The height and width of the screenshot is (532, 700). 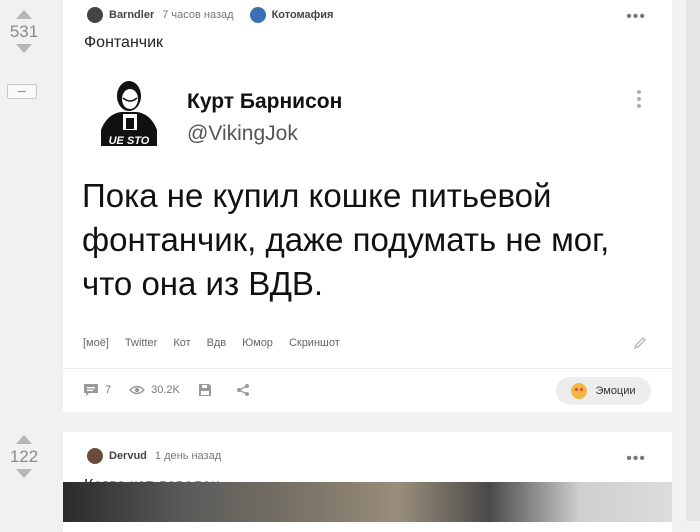 I want to click on story-actions: 7 30.2K, so click(x=178, y=390).